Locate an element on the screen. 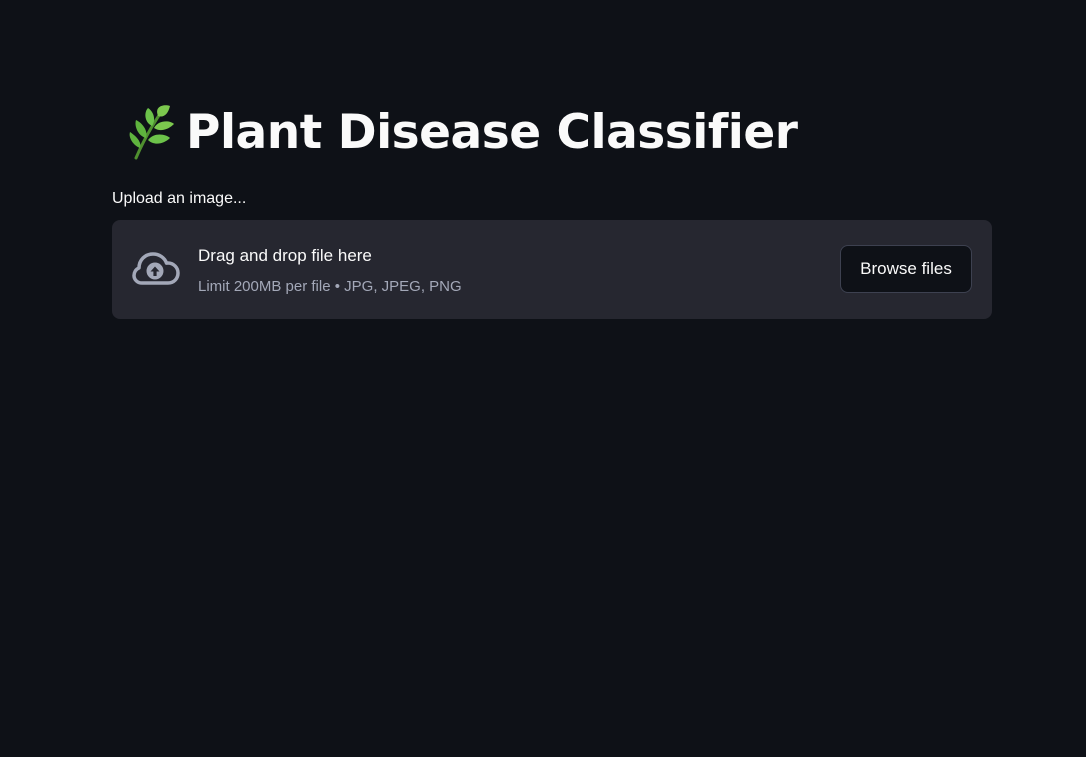 The width and height of the screenshot is (1086, 757). page-title: Plant Disease Classifier is located at coordinates (492, 132).